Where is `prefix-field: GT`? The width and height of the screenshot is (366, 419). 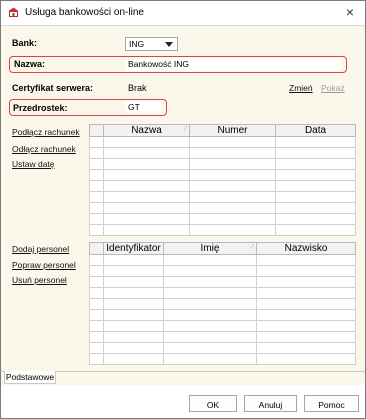
prefix-field: GT is located at coordinates (143, 107).